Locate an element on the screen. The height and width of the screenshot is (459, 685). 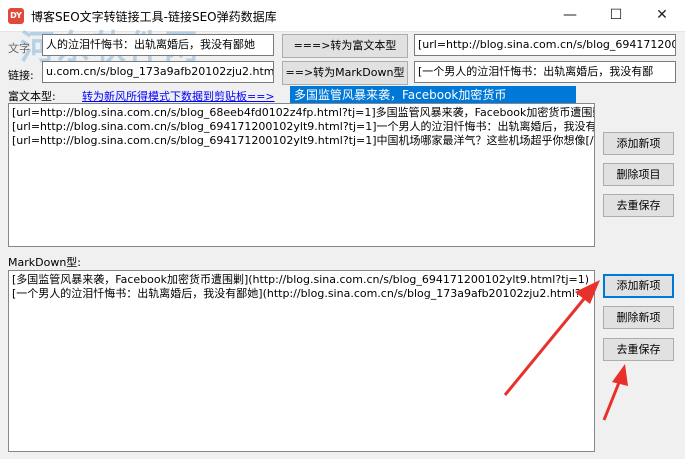
markdown-dedupe-save-button: 去重保存 is located at coordinates (638, 349).